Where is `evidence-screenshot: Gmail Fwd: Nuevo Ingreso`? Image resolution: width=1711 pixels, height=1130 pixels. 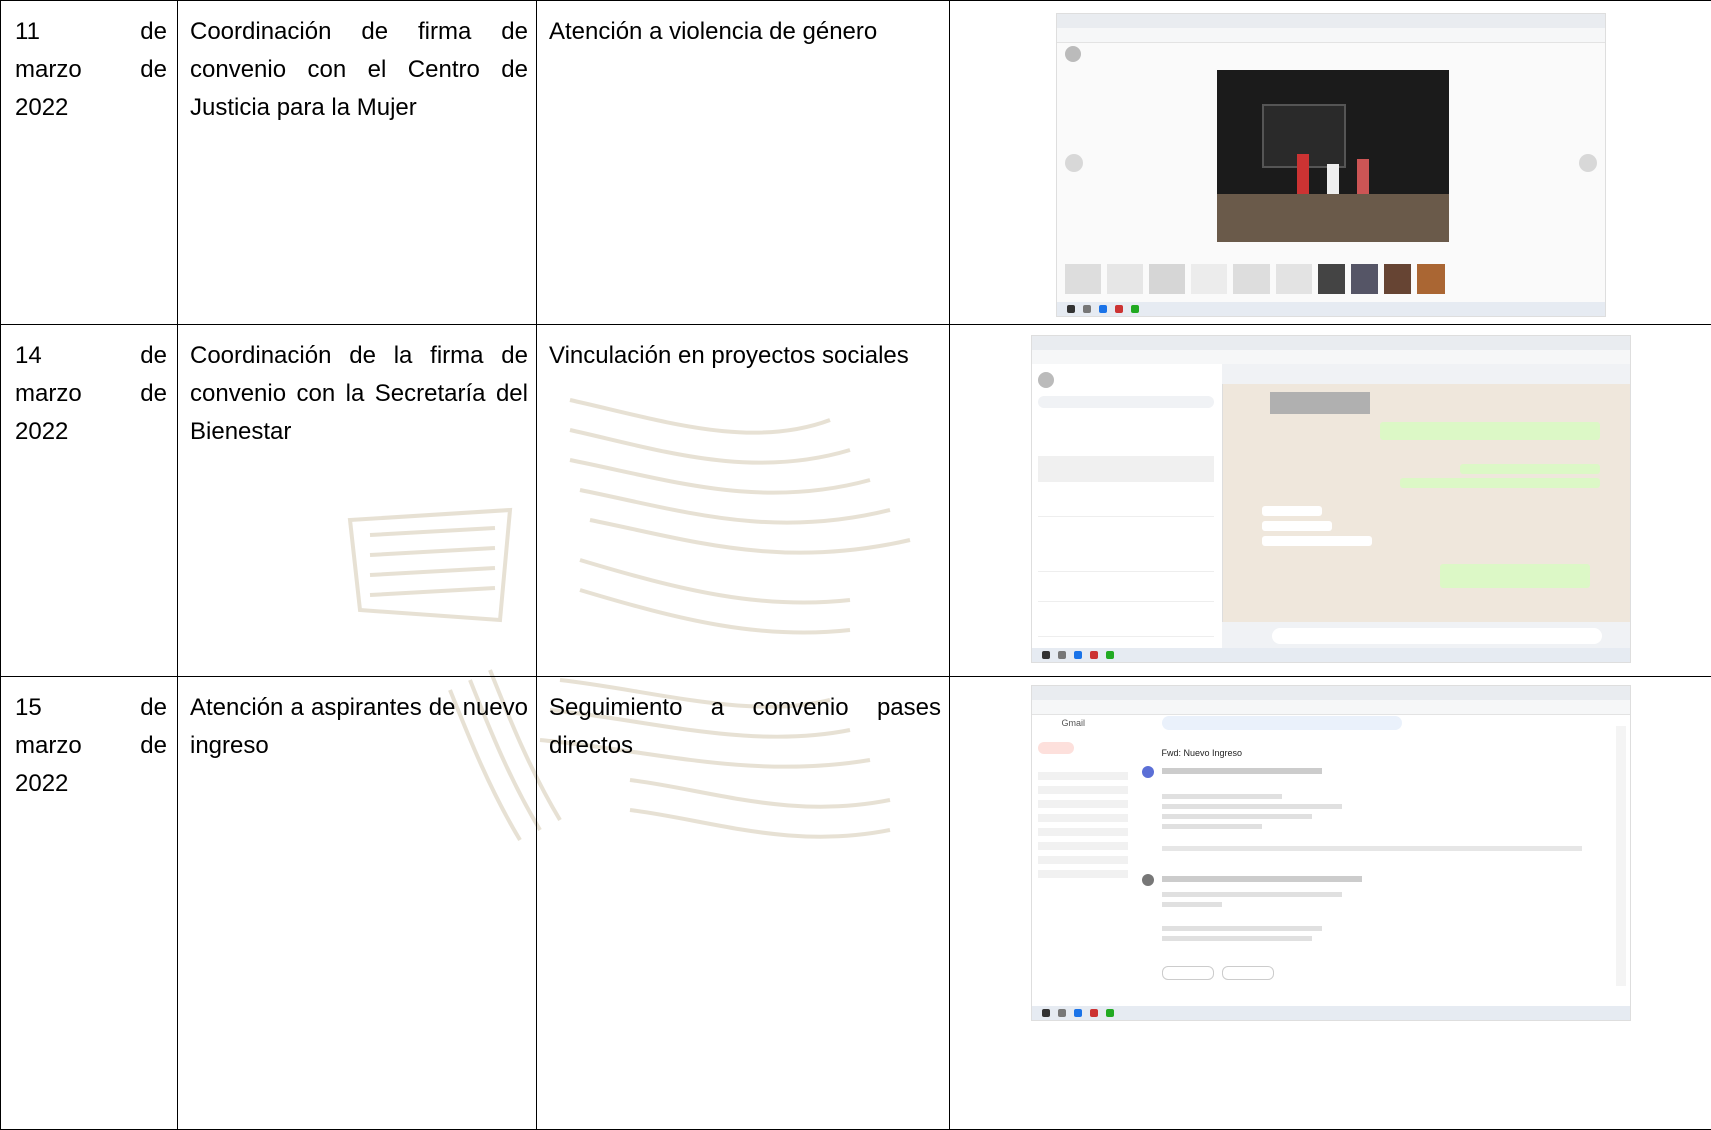 evidence-screenshot: Gmail Fwd: Nuevo Ingreso is located at coordinates (1331, 853).